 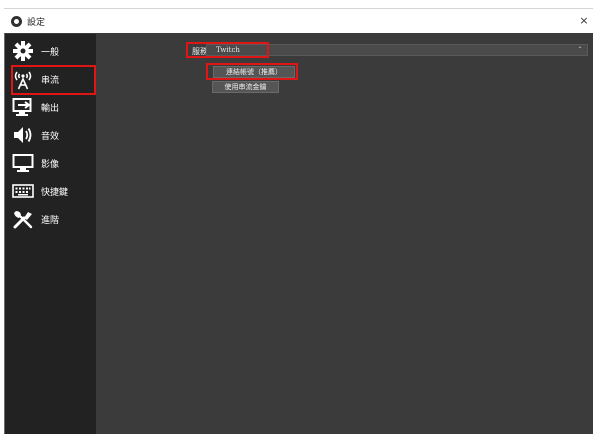 What do you see at coordinates (36, 23) in the screenshot?
I see `window-title: 設定` at bounding box center [36, 23].